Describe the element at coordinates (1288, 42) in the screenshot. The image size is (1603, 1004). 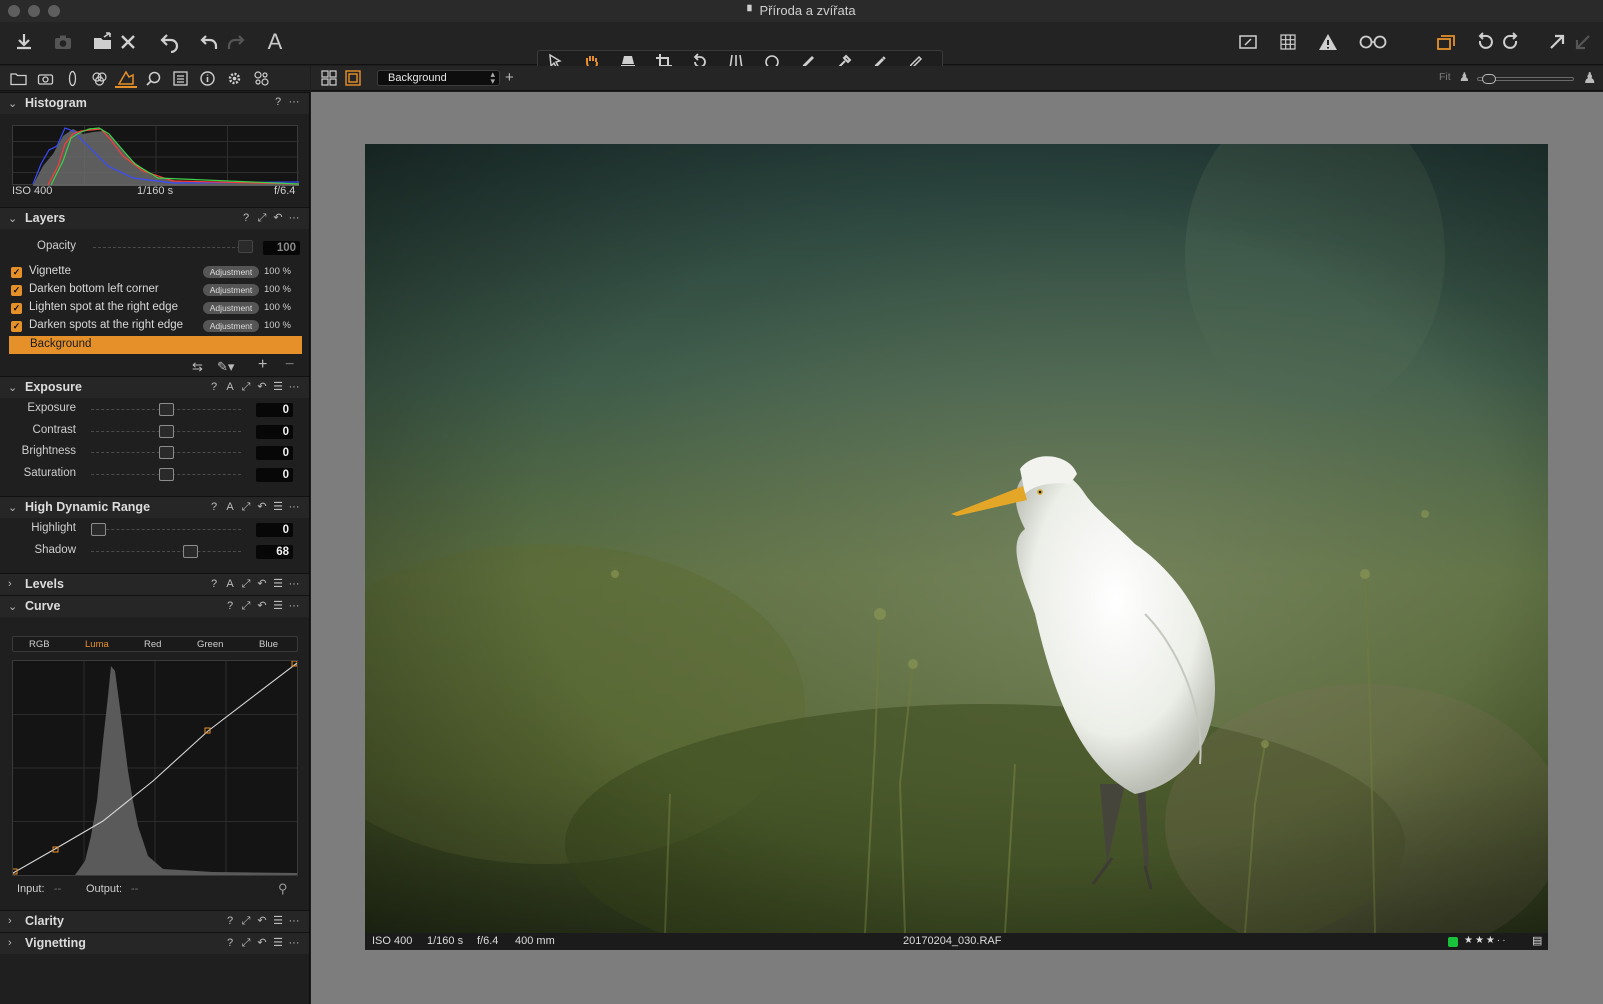
I see `grid-button` at that location.